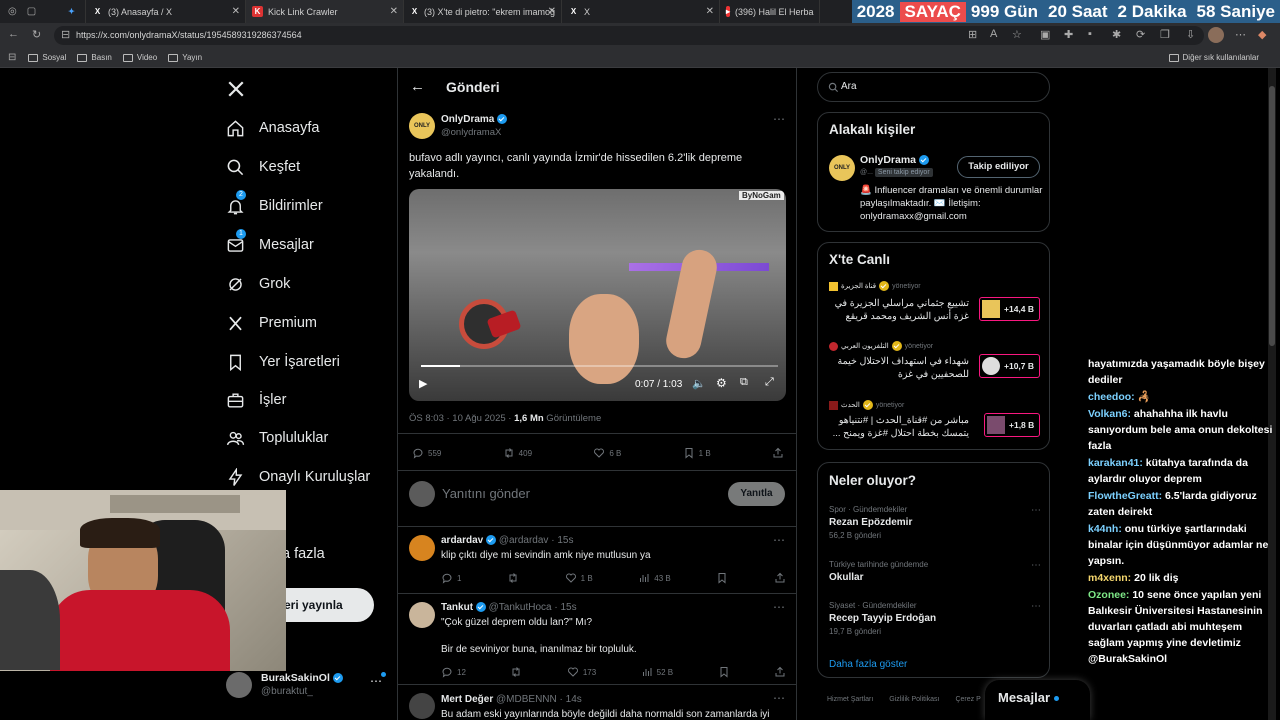  I want to click on nav-item-grok: Grok, so click(258, 284).